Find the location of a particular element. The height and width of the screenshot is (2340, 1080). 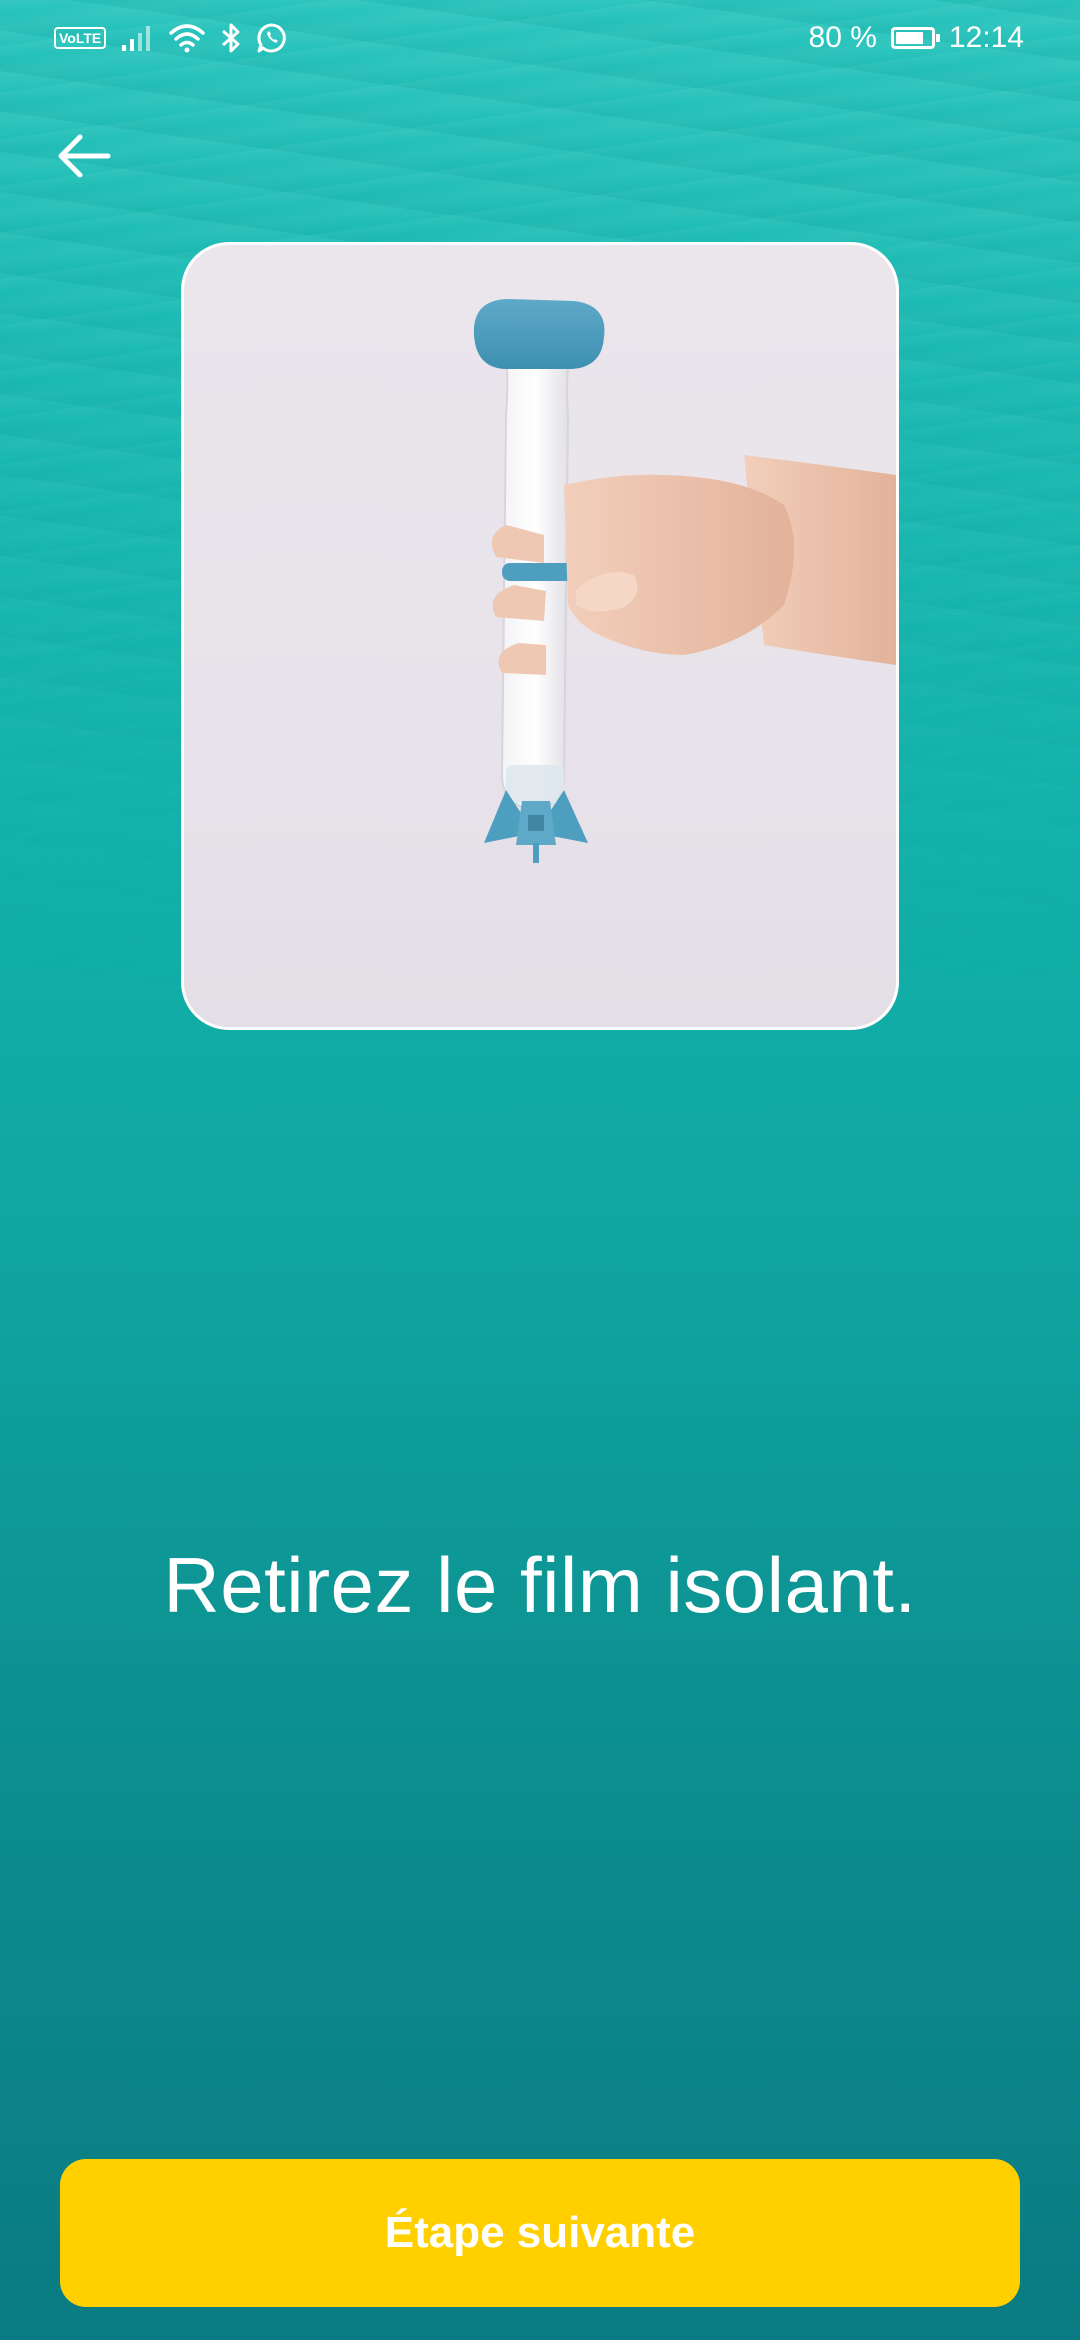

back-button is located at coordinates (84, 156).